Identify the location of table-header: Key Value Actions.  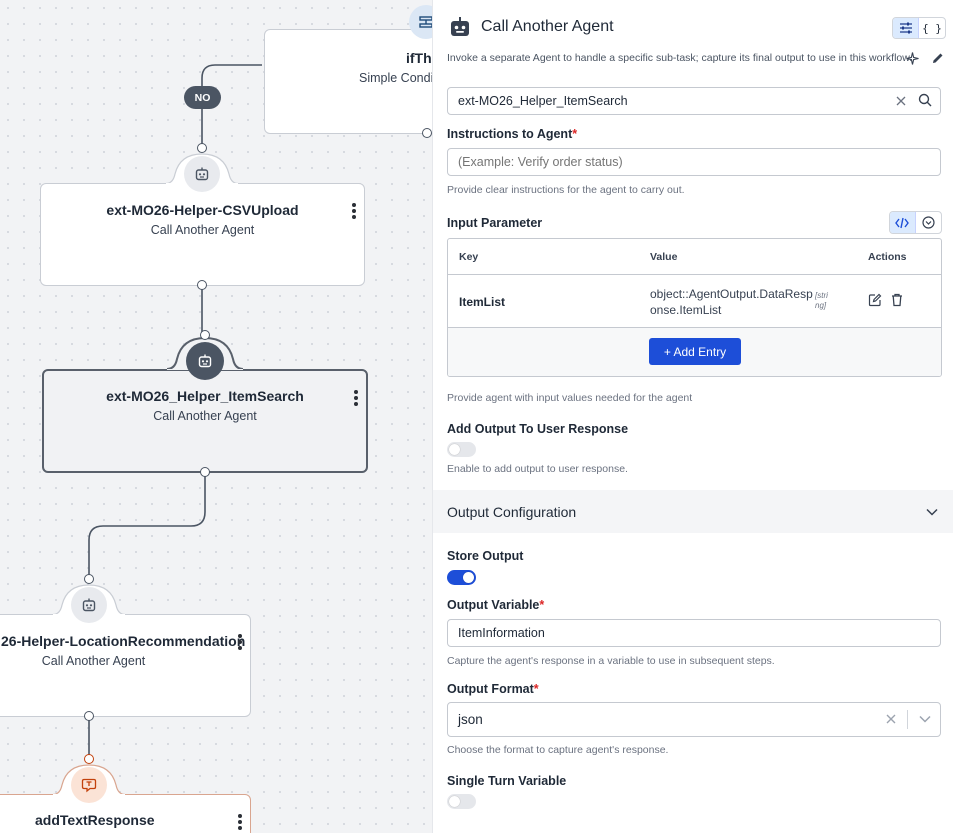
(694, 257).